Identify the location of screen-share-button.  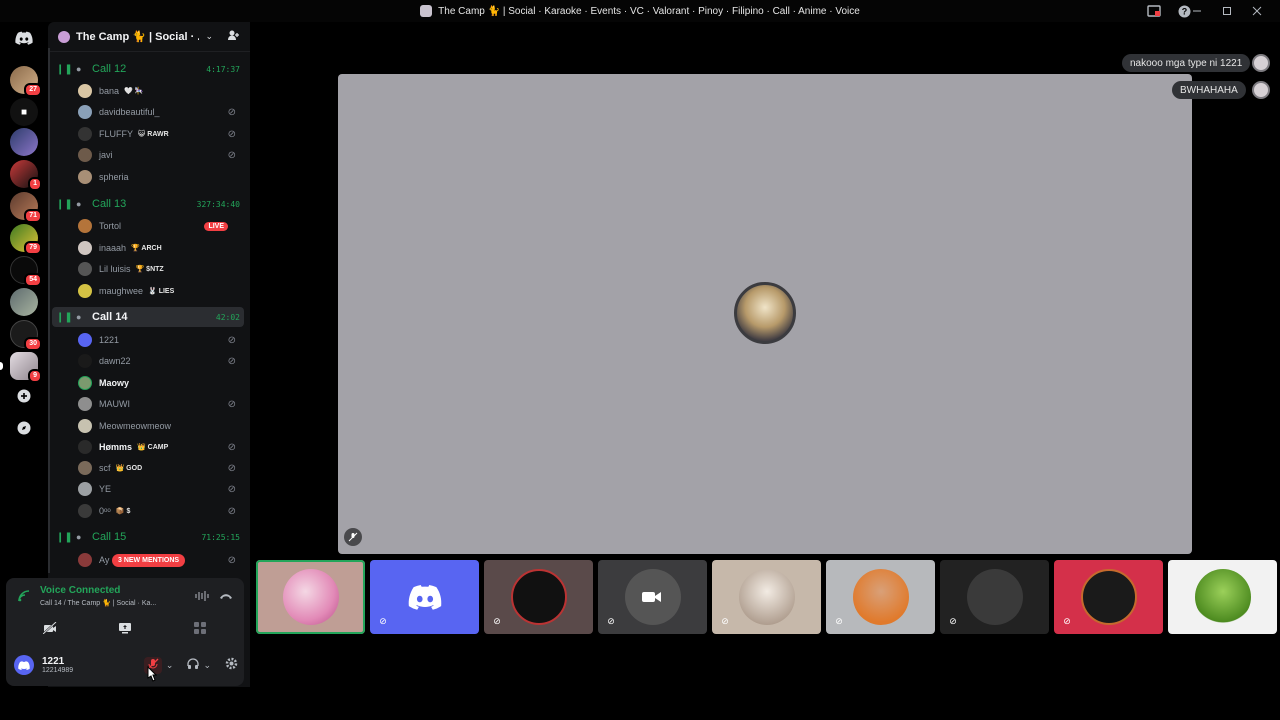
(125, 628).